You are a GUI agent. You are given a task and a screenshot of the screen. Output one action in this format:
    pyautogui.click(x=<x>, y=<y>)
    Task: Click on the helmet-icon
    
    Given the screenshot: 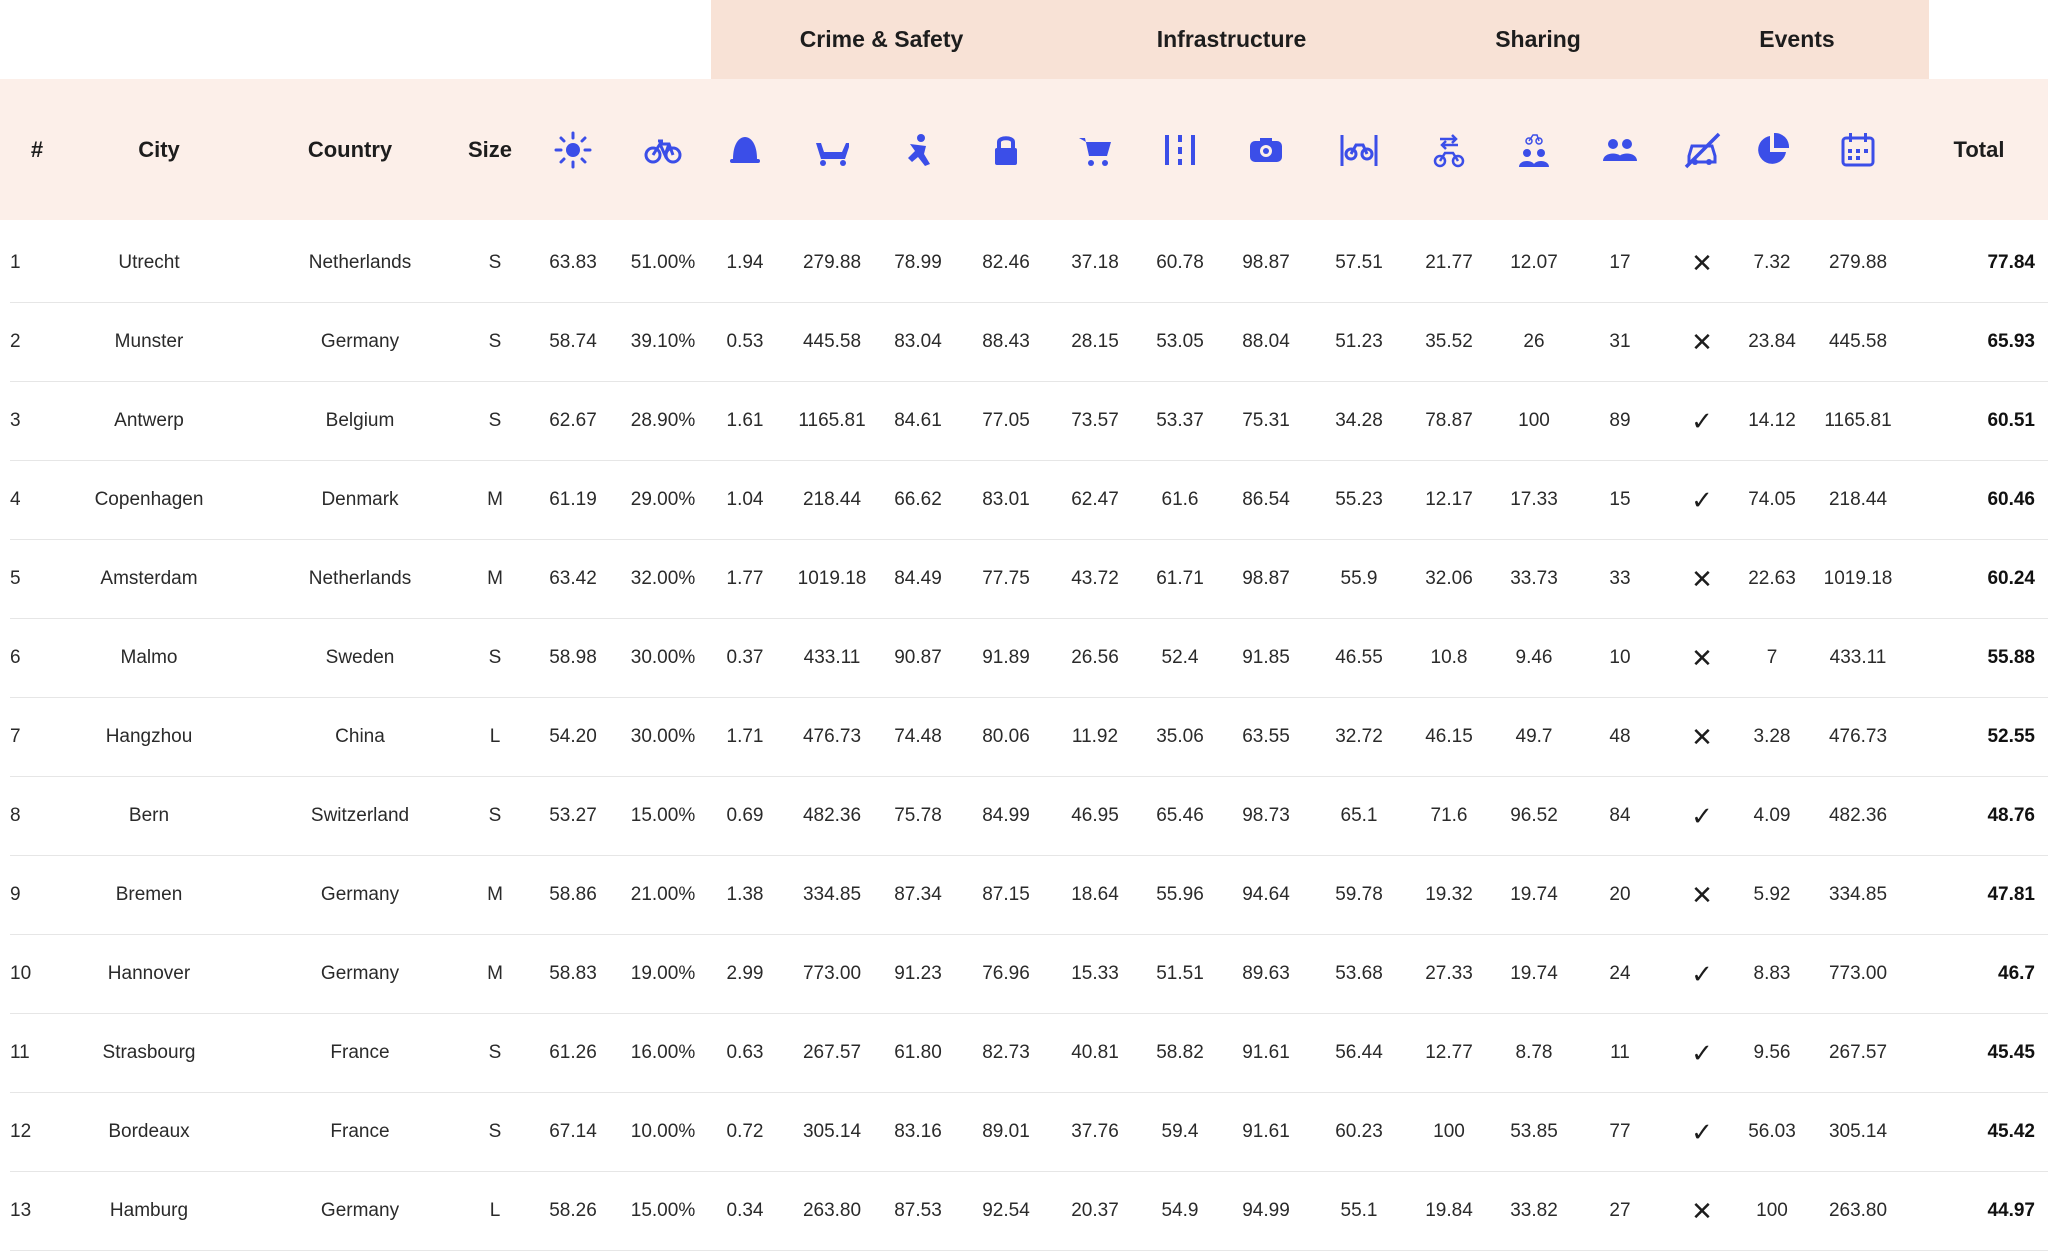 What is the action you would take?
    pyautogui.click(x=745, y=150)
    